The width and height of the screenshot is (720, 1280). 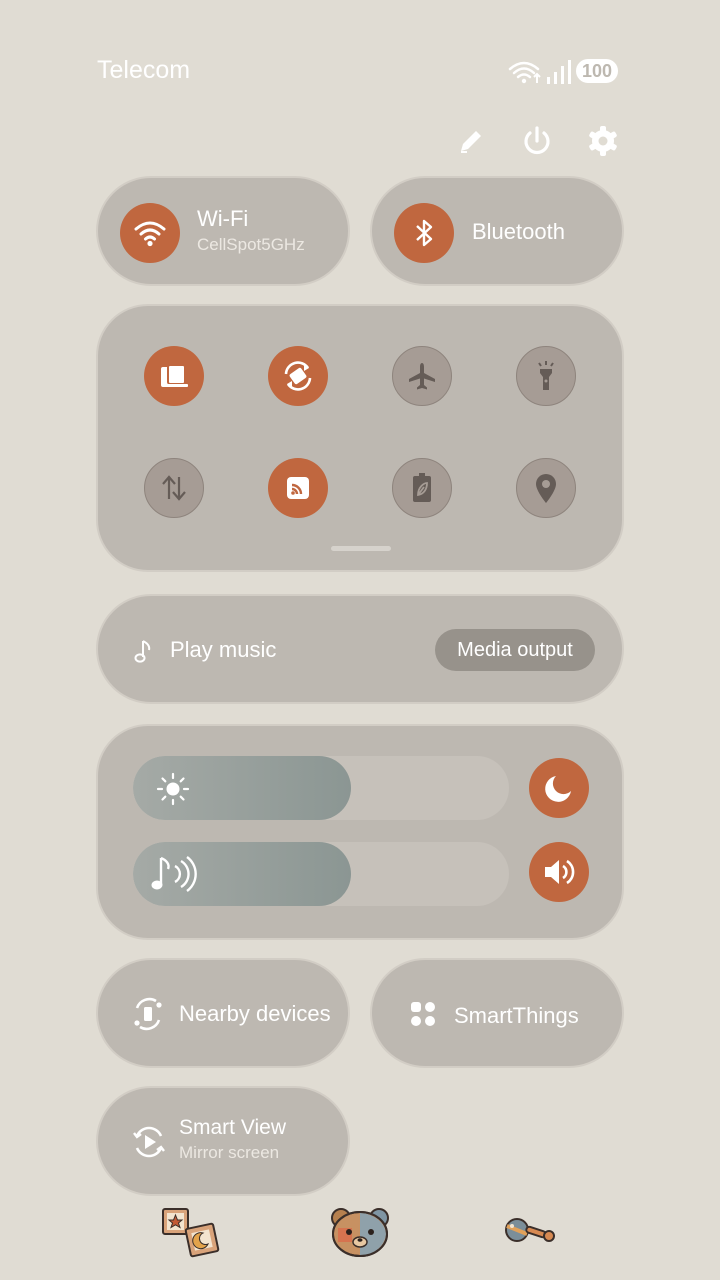 I want to click on bluetooth-tile: Bluetooth, so click(x=497, y=231).